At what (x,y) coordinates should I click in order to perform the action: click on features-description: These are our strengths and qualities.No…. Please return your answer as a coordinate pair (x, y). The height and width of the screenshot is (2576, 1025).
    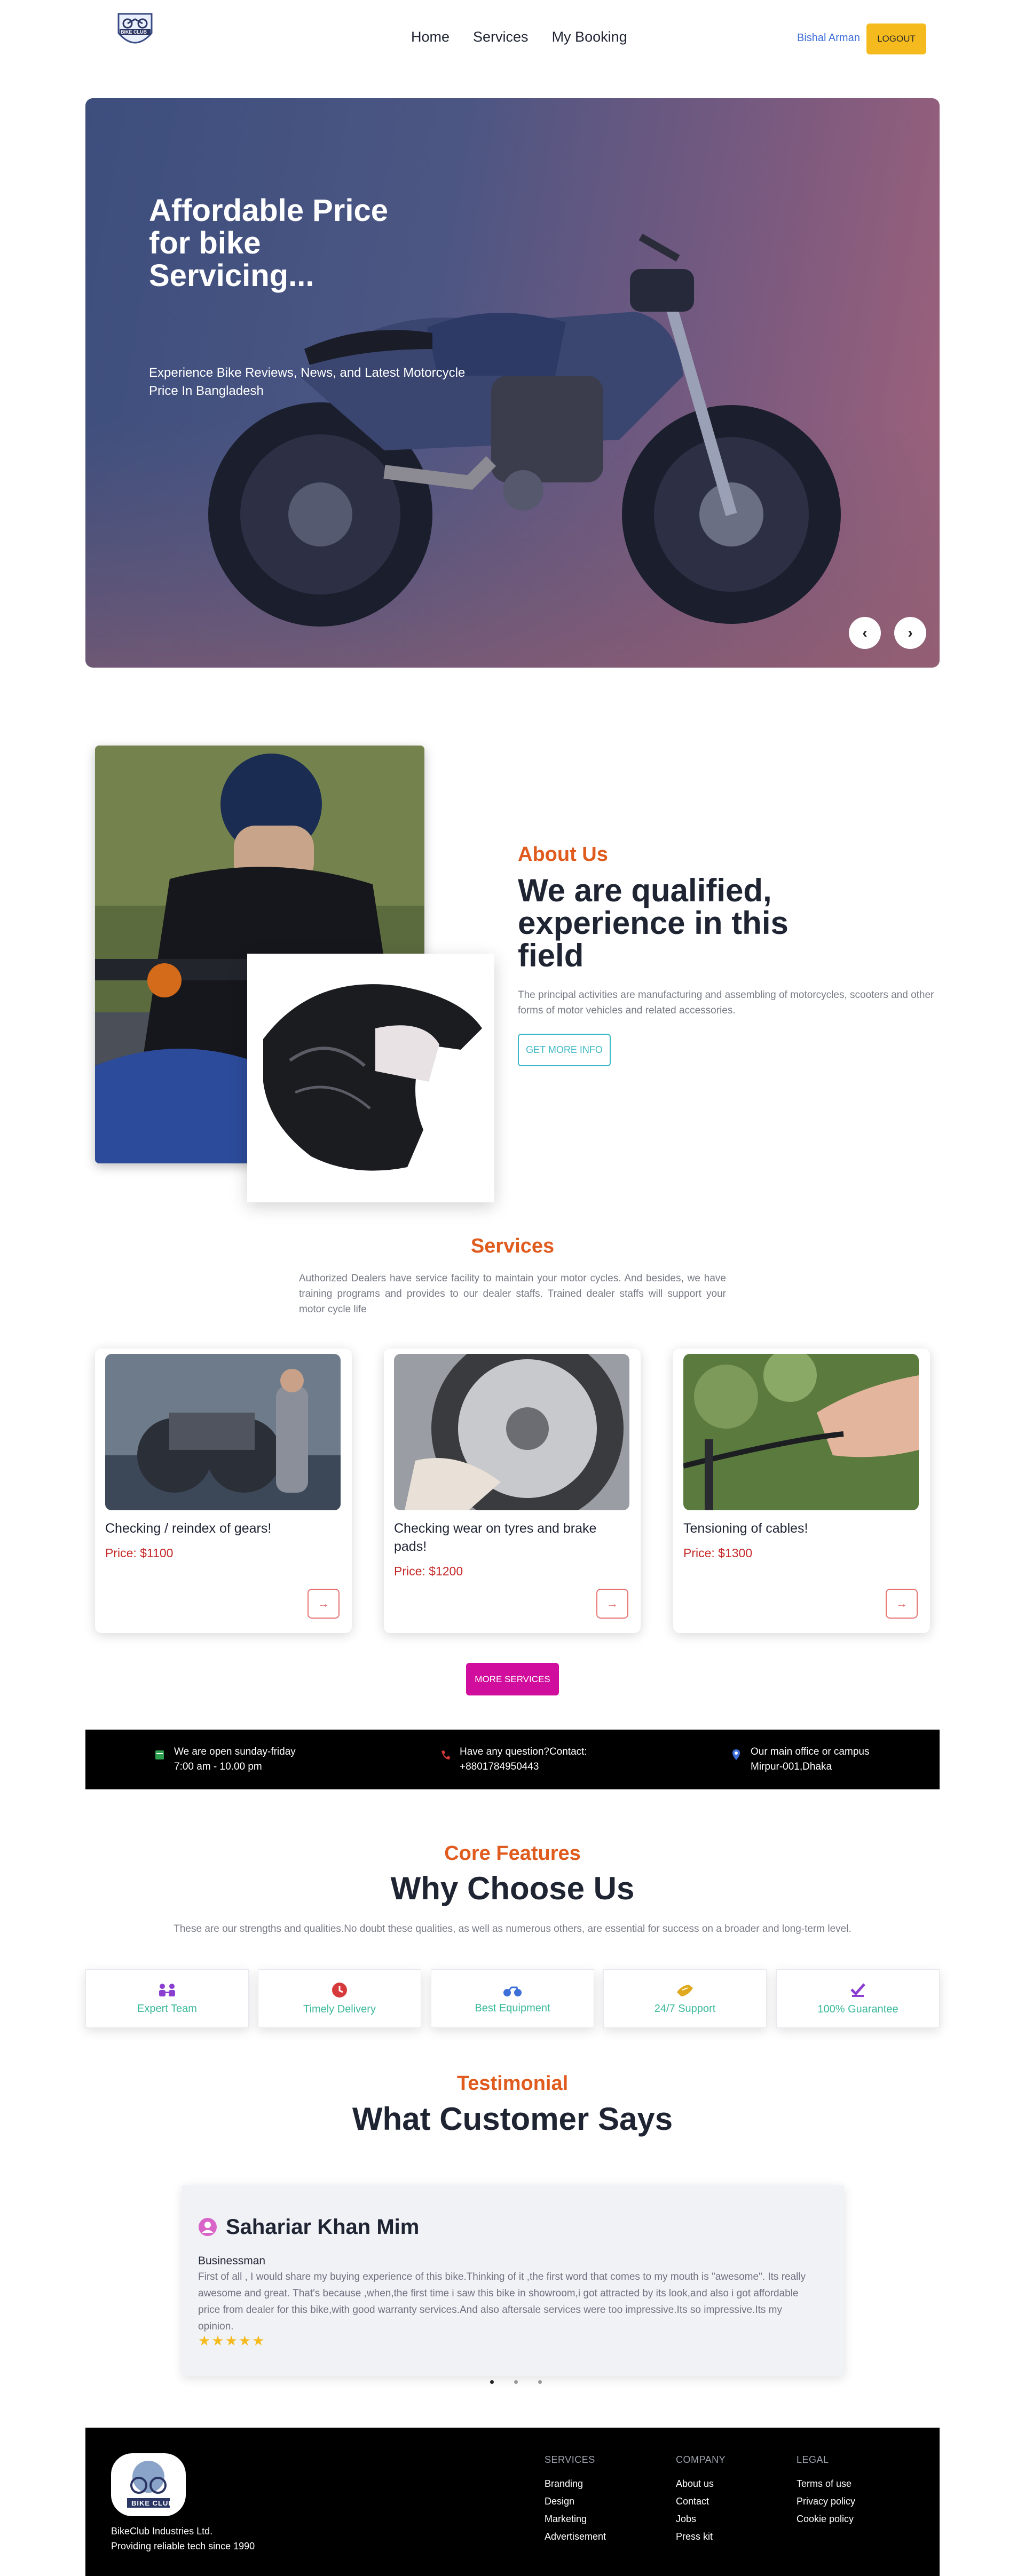
    Looking at the image, I should click on (512, 1929).